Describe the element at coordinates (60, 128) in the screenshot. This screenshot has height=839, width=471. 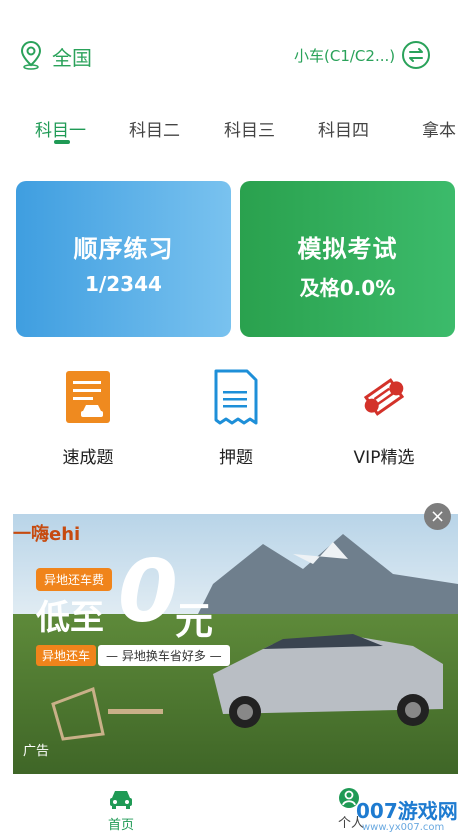
I see `tab-subject-1: 科目一` at that location.